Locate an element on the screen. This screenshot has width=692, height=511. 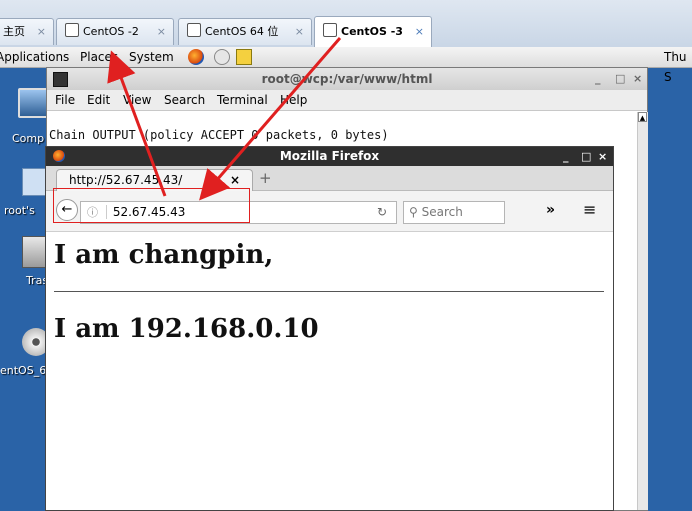
annotation-arrow-url is located at coordinates (270, 119).